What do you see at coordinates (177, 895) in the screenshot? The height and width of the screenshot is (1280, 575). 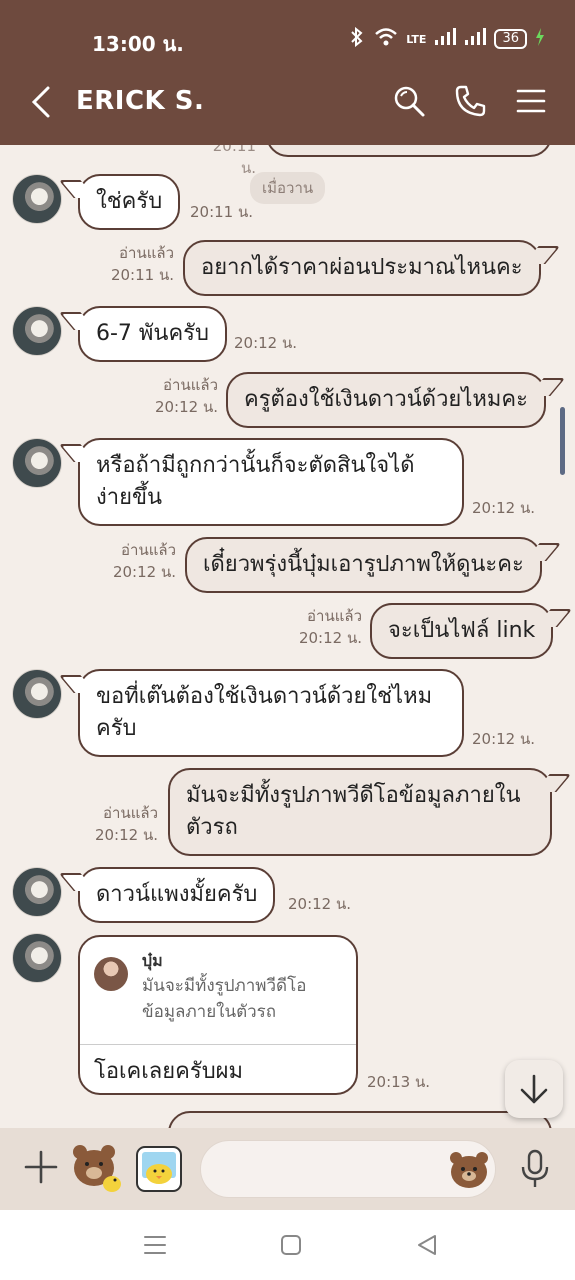 I see `message-bubble-in: ดาวน์แพงมั้ยครับ` at bounding box center [177, 895].